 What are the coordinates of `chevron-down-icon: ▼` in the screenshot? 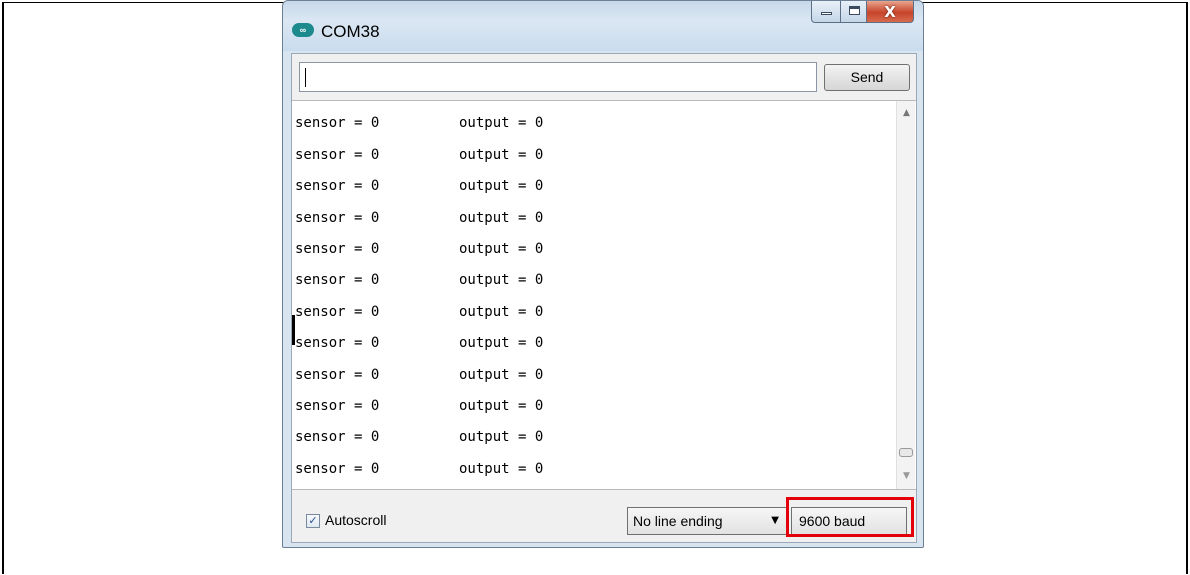 It's located at (775, 520).